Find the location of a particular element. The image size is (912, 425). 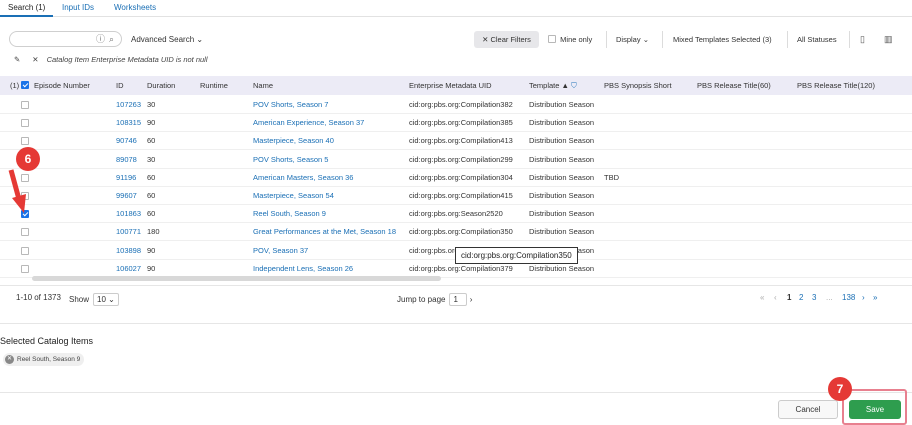

pencil-icon: ✎ is located at coordinates (17, 59).